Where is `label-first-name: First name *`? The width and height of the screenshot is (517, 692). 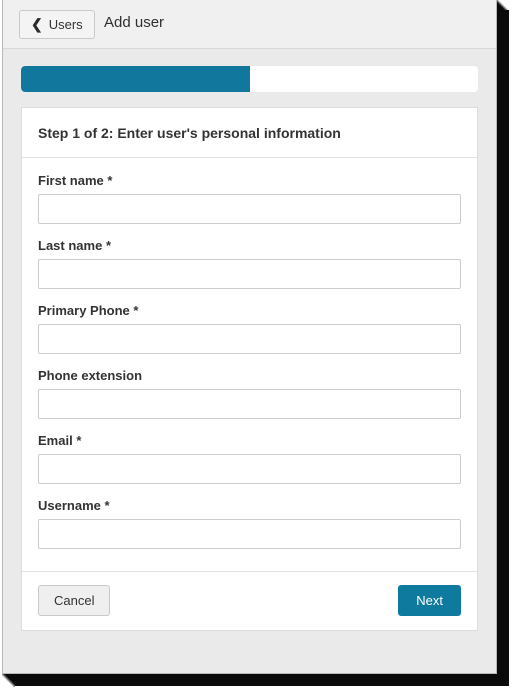
label-first-name: First name * is located at coordinates (249, 180).